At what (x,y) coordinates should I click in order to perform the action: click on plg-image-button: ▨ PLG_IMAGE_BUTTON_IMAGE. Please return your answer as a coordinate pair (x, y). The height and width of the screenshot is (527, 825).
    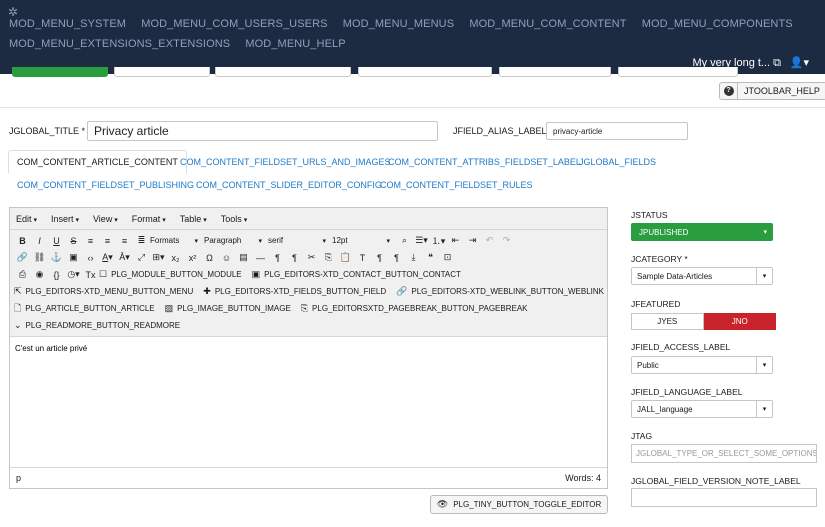
    Looking at the image, I should click on (228, 308).